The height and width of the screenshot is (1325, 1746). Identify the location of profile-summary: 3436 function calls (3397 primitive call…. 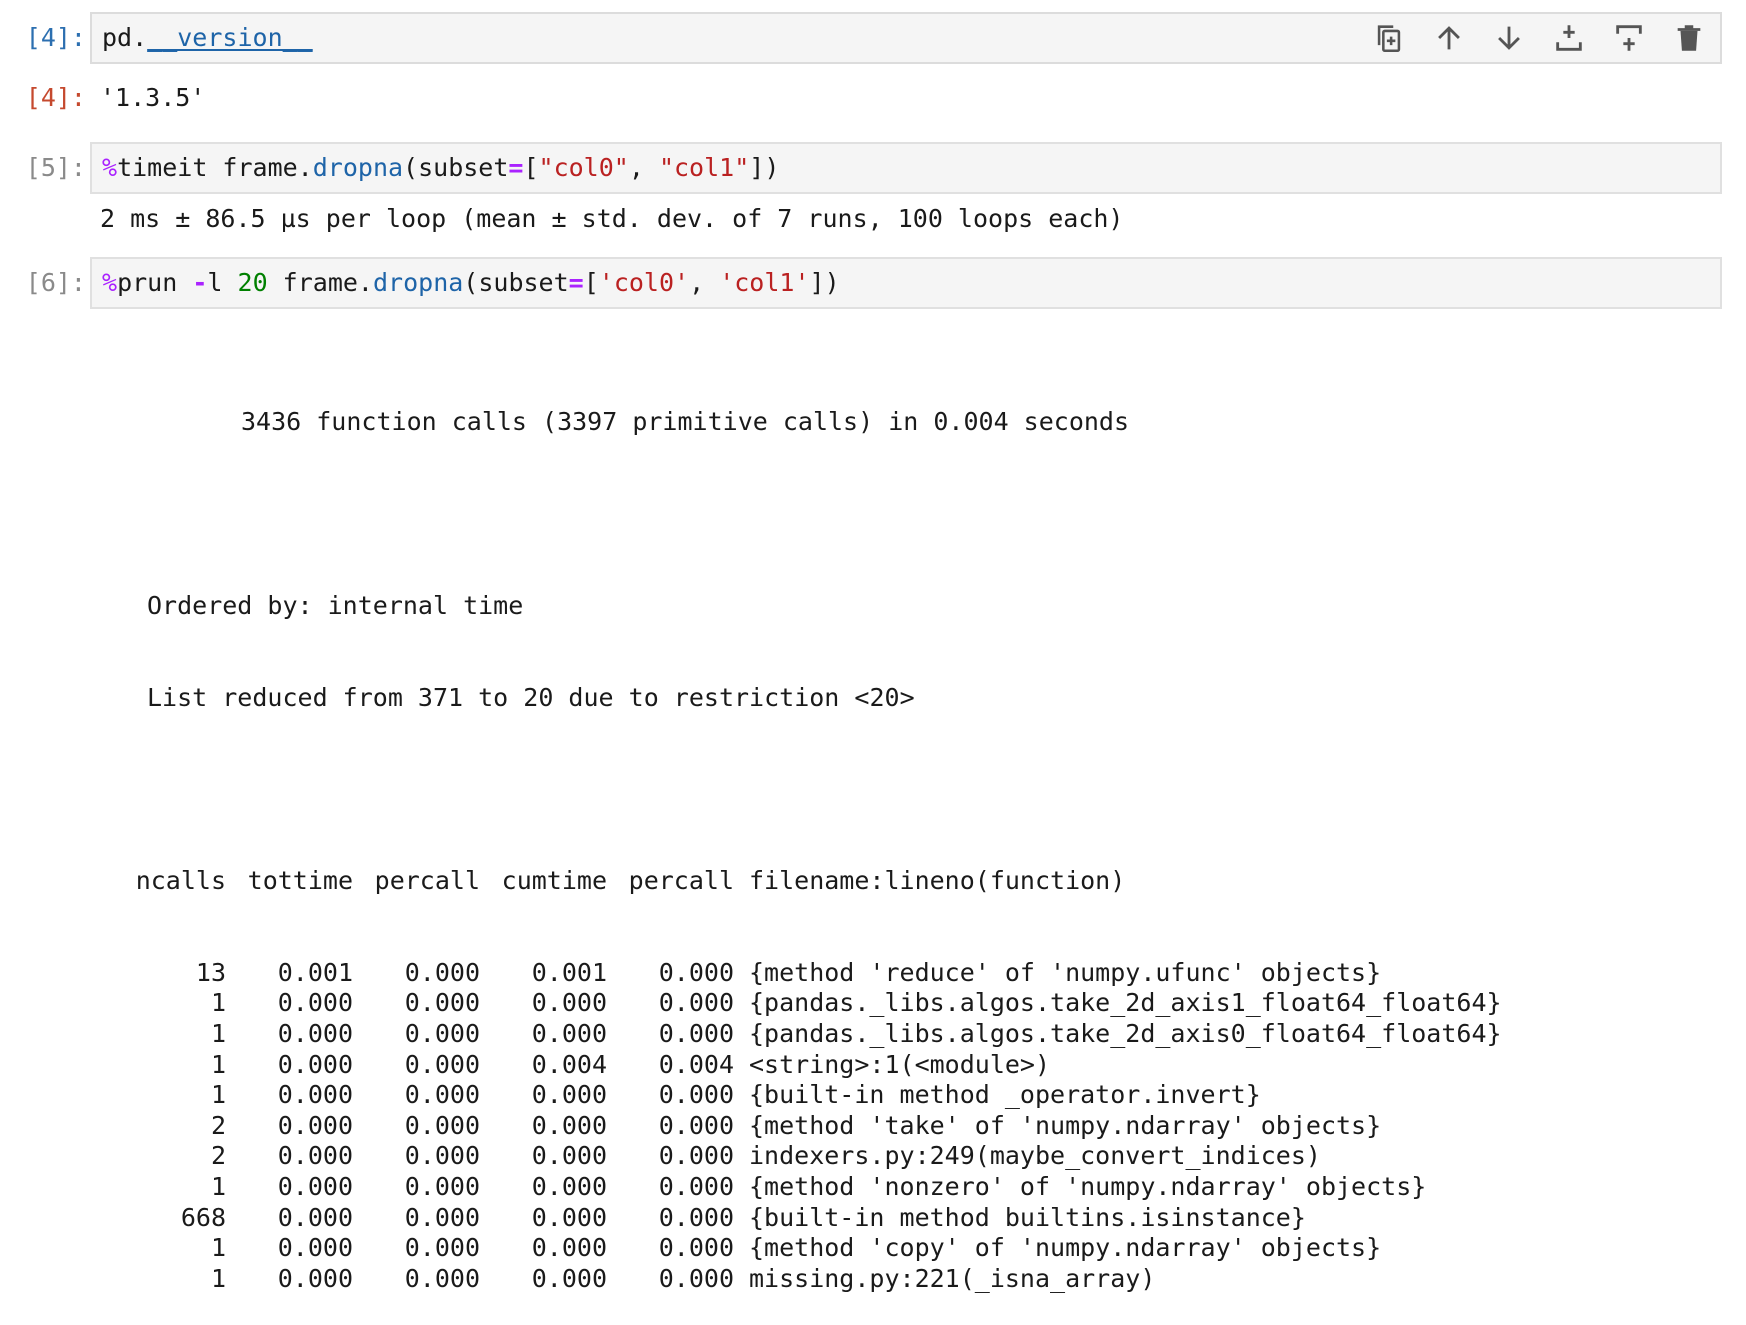
(685, 422).